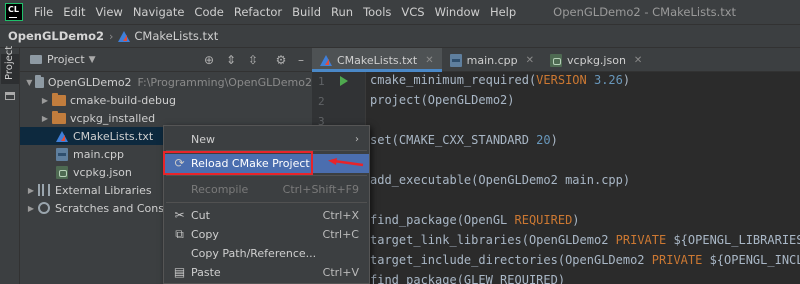  Describe the element at coordinates (266, 272) in the screenshot. I see `menu-item-paste: ▤ Paste Ctrl+V` at that location.